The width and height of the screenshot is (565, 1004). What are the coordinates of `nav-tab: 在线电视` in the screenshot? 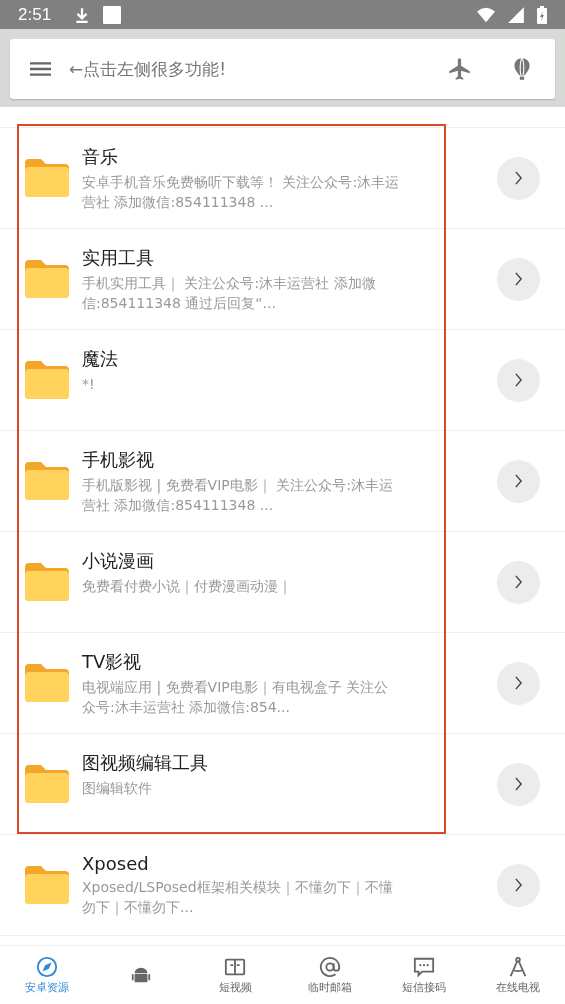 It's located at (517, 975).